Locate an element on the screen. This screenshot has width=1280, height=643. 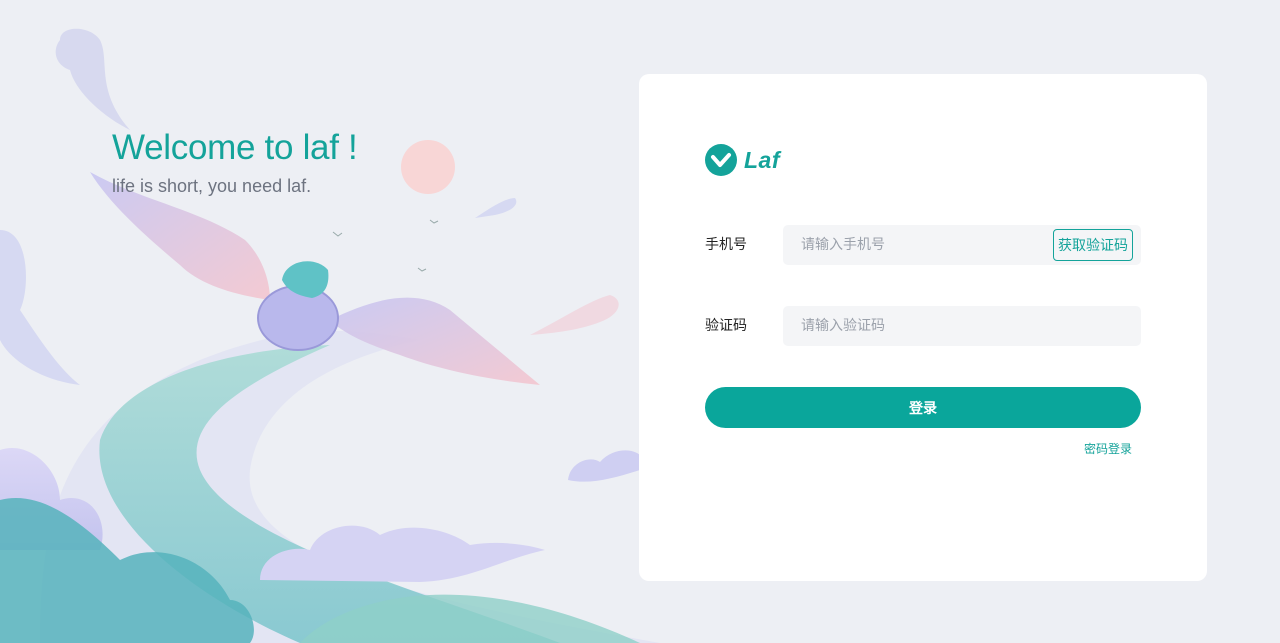
code-label: 验证码 is located at coordinates (726, 325).